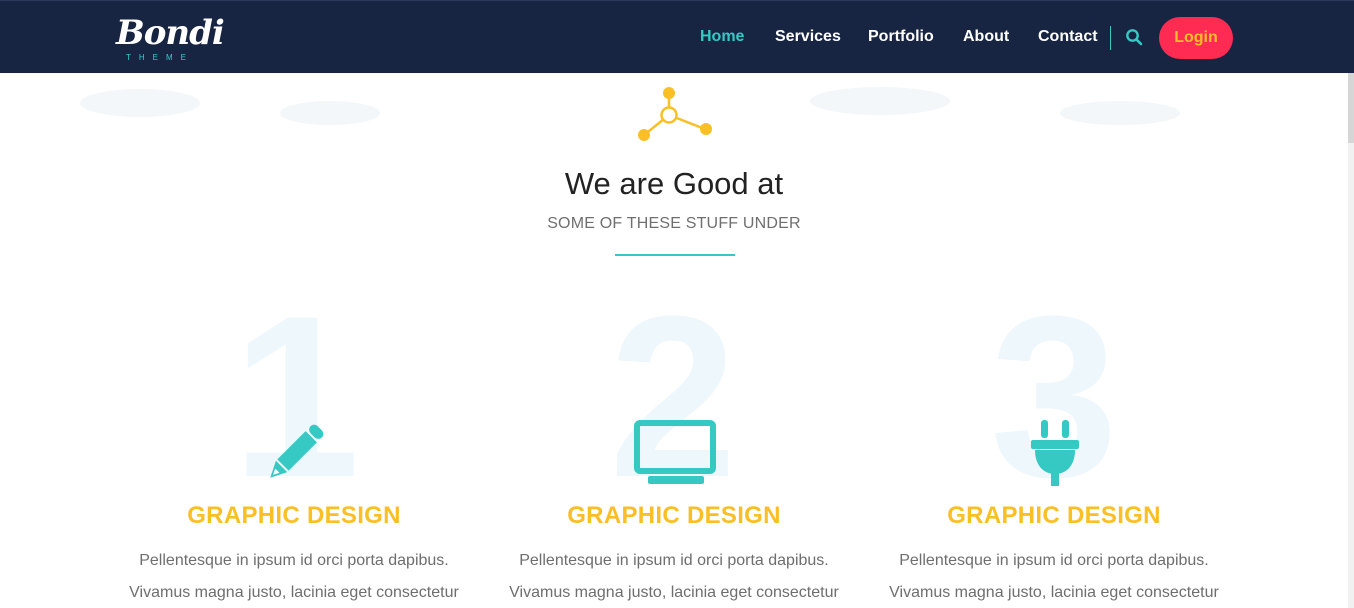  Describe the element at coordinates (1054, 515) in the screenshot. I see `service-title-3: GRAPHIC DESIGN` at that location.